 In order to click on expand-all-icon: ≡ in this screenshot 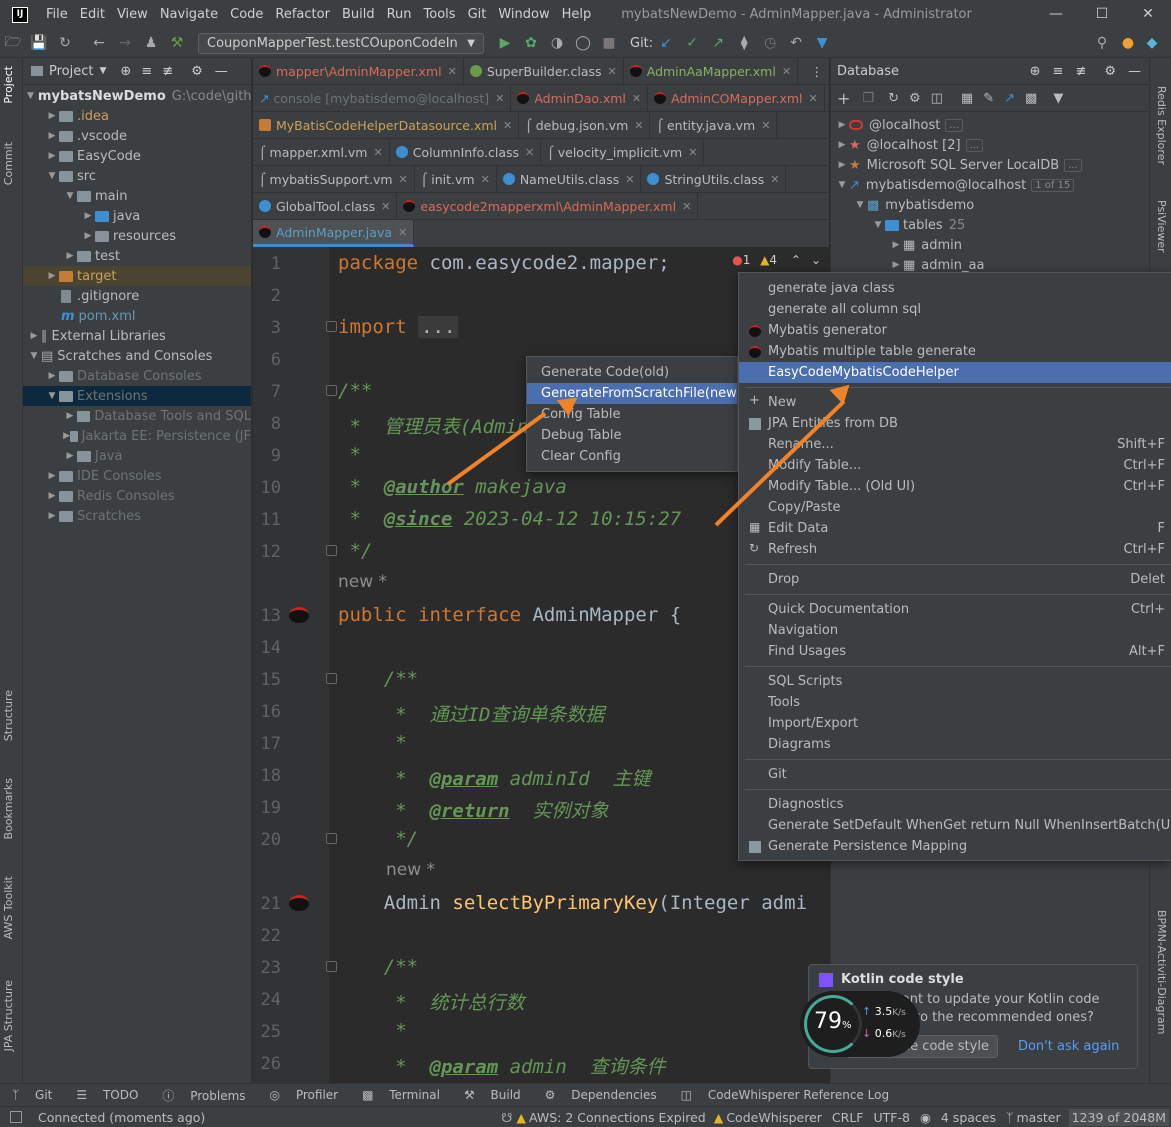, I will do `click(1058, 71)`.